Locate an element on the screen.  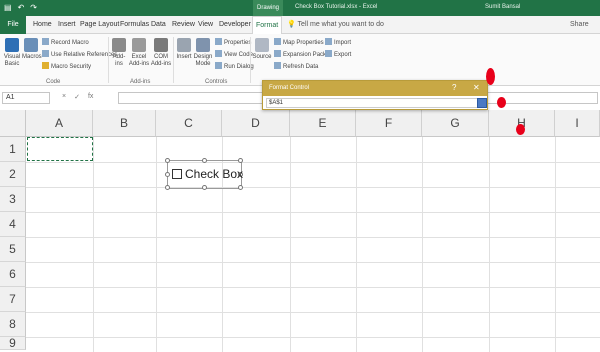
relative-references-icon is located at coordinates (45, 53).